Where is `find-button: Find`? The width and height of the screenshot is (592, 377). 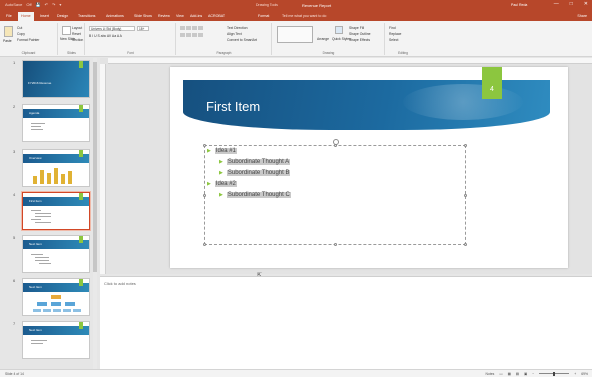
find-button: Find is located at coordinates (392, 28).